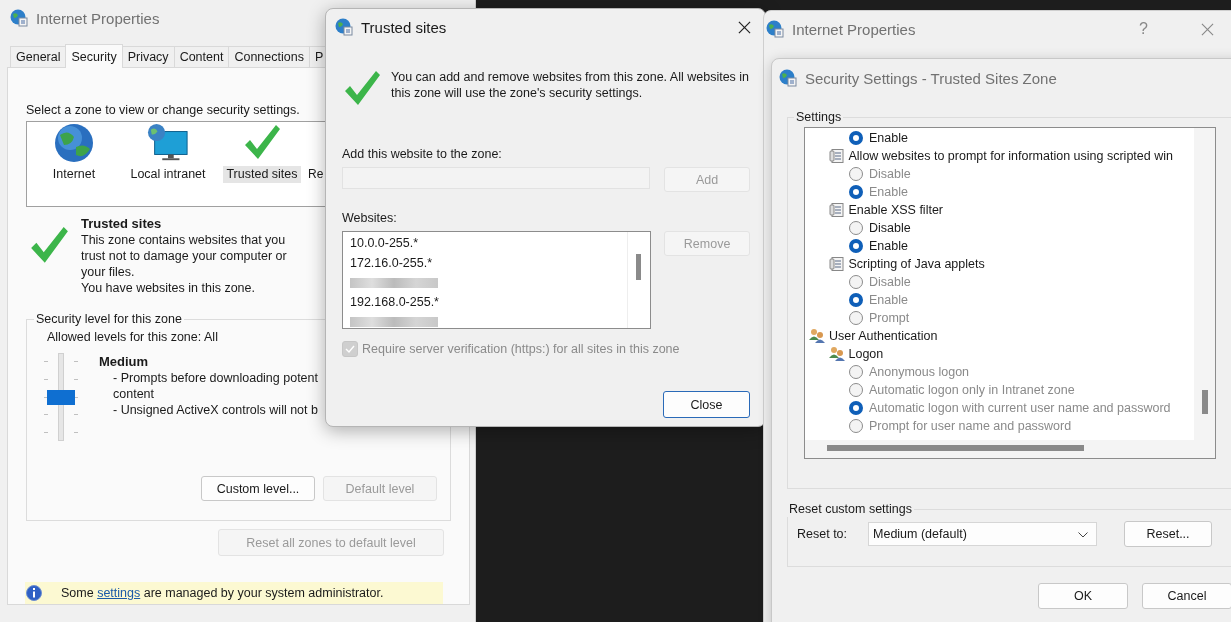 The height and width of the screenshot is (622, 1231). Describe the element at coordinates (34, 593) in the screenshot. I see `info-icon` at that location.